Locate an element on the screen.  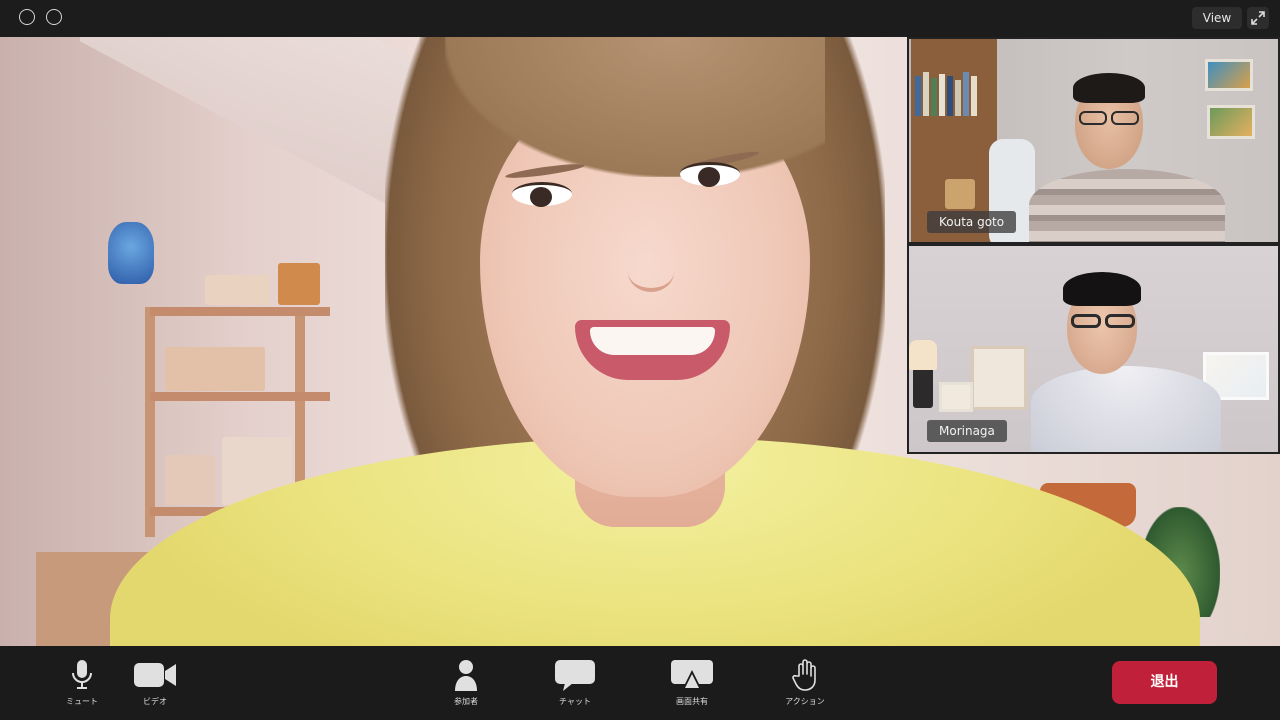
share-label: 画面共有 is located at coordinates (692, 701).